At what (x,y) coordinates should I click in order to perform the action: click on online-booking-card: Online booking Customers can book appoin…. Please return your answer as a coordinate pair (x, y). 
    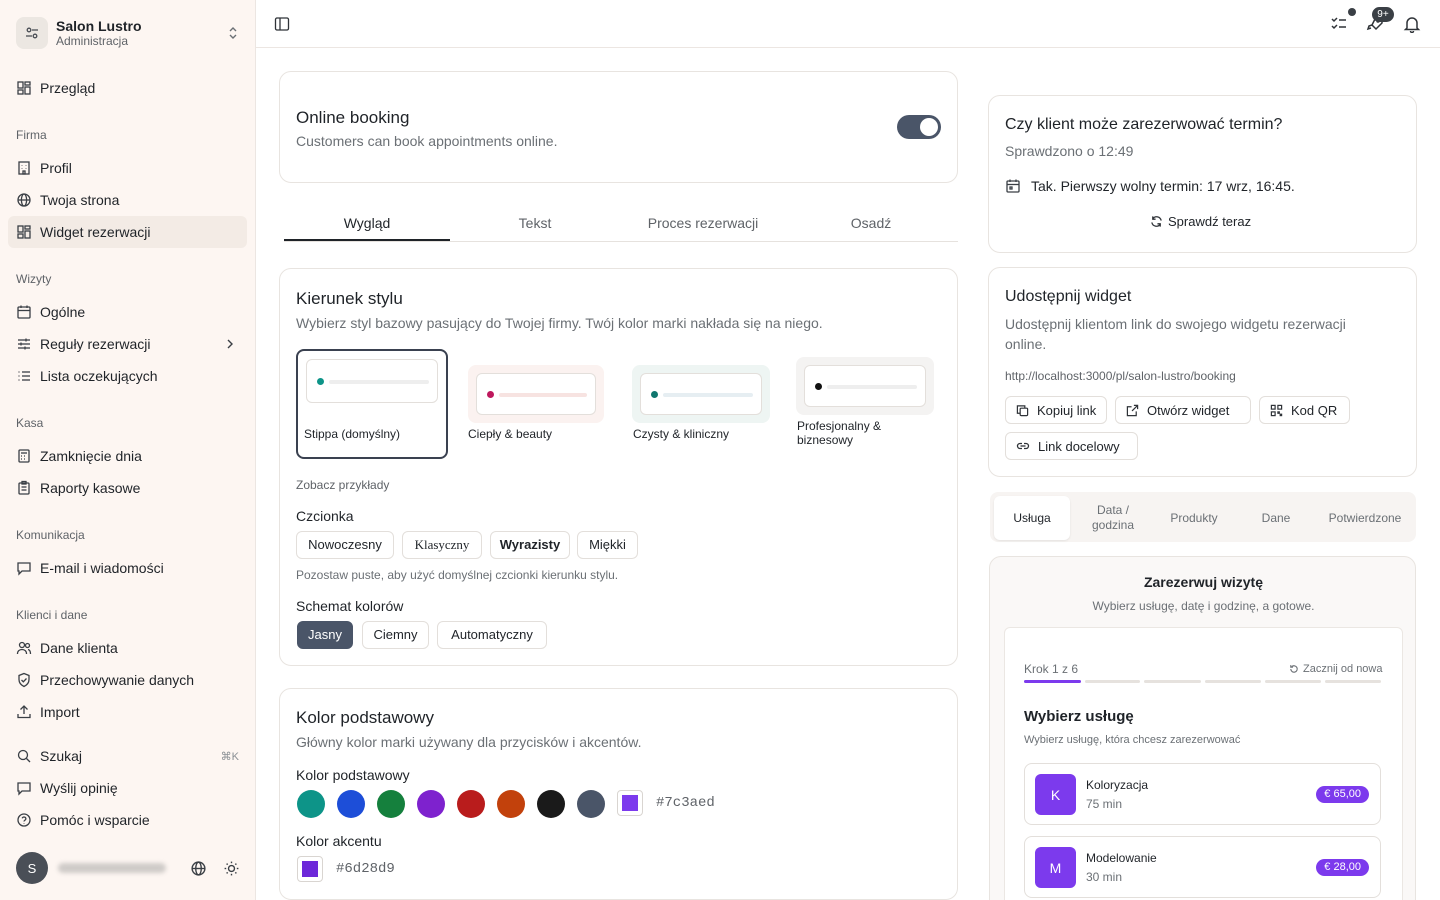
    Looking at the image, I should click on (618, 127).